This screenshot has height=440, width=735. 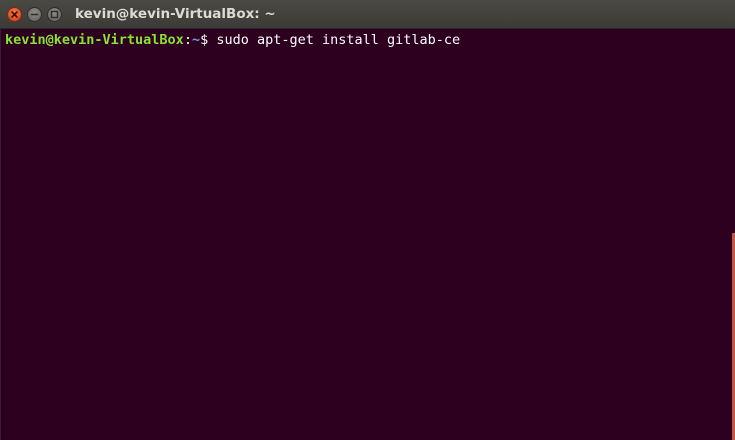 What do you see at coordinates (94, 40) in the screenshot?
I see `prompt-user-host: kevin@kevin-VirtualBox` at bounding box center [94, 40].